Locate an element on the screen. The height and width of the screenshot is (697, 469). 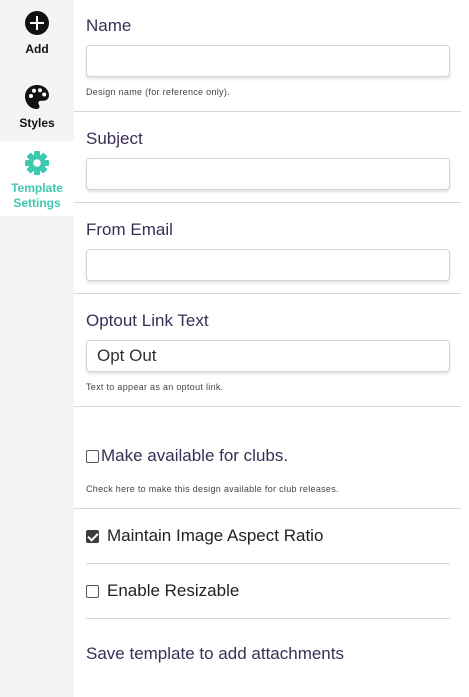
clubs-checkbox-label: Make available for clubs. is located at coordinates (194, 456).